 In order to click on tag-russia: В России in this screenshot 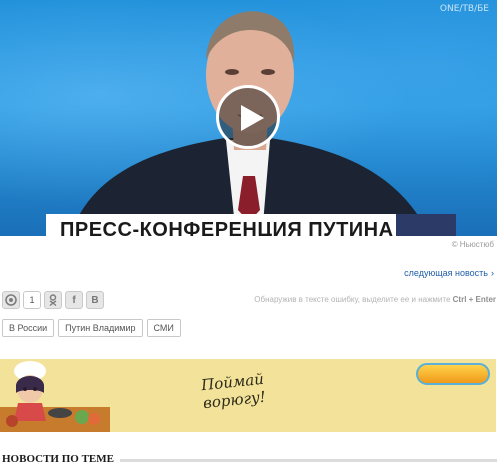, I will do `click(28, 328)`.